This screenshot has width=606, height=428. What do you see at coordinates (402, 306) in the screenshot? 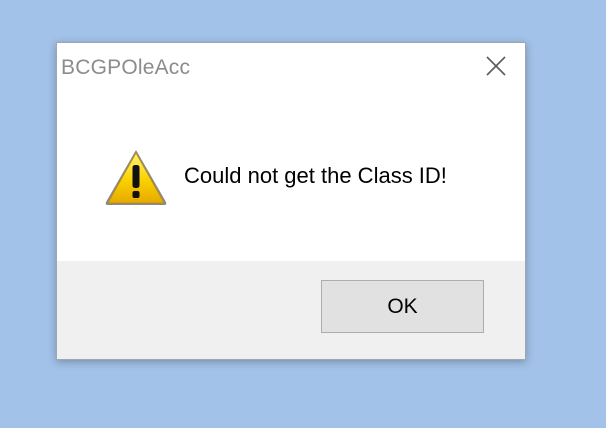
I see `ok-button: OK` at bounding box center [402, 306].